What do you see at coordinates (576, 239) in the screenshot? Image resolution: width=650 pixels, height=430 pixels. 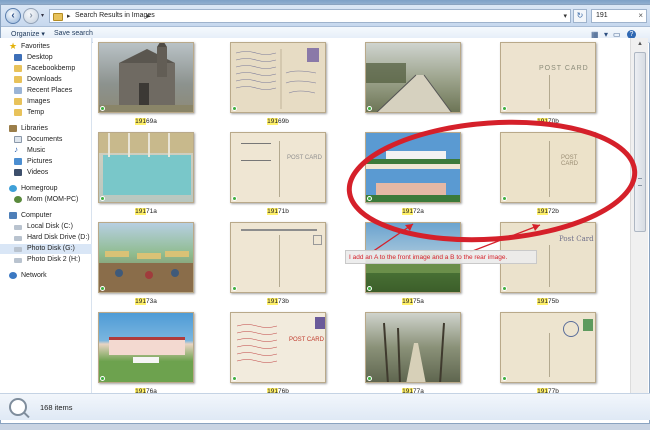 I see `postcard-title-text: Post Card` at bounding box center [576, 239].